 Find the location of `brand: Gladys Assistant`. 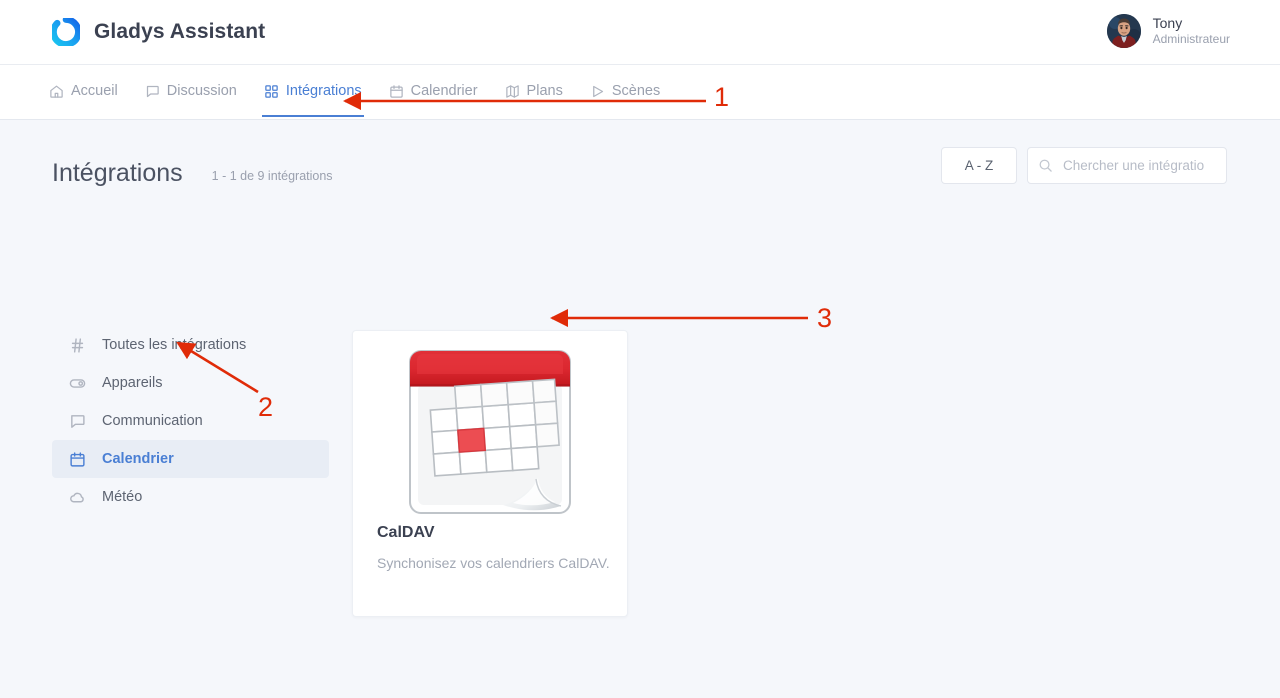

brand: Gladys Assistant is located at coordinates (158, 32).